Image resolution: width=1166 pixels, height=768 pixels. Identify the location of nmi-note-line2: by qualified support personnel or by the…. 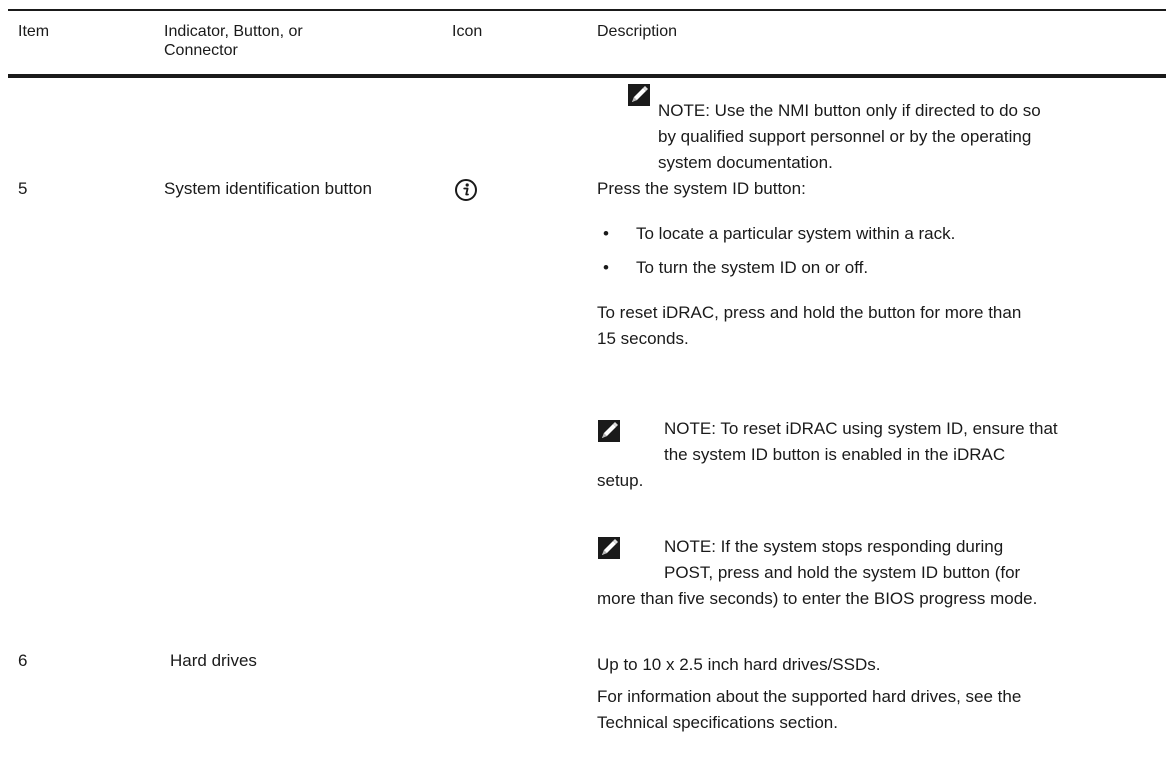
(845, 136).